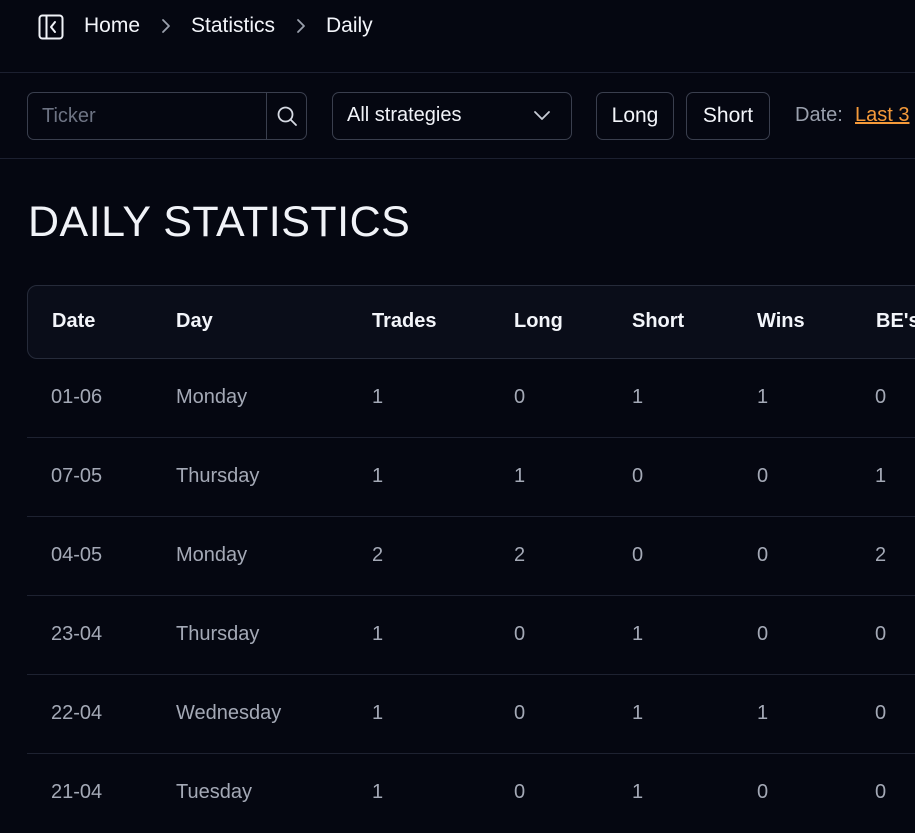  What do you see at coordinates (819, 115) in the screenshot?
I see `date-filter-label: Date:` at bounding box center [819, 115].